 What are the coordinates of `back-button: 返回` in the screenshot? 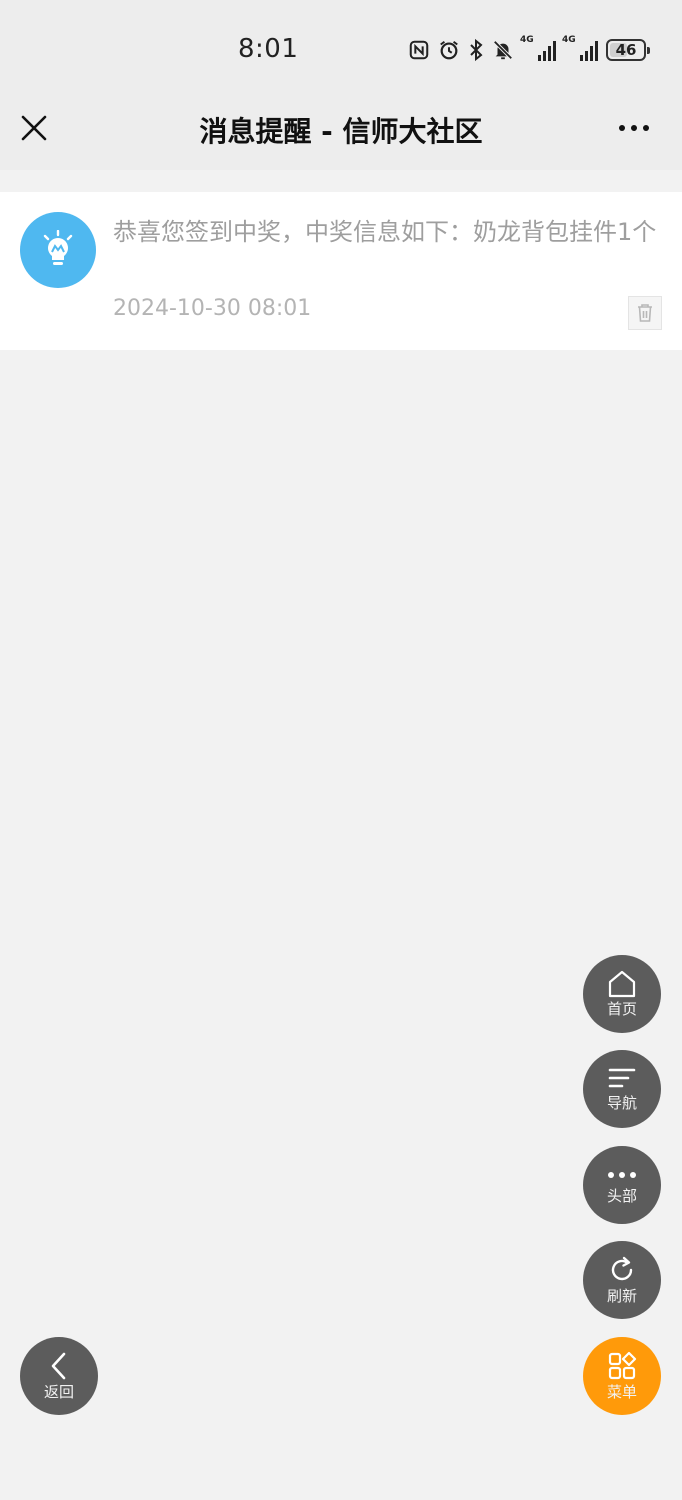 It's located at (59, 1376).